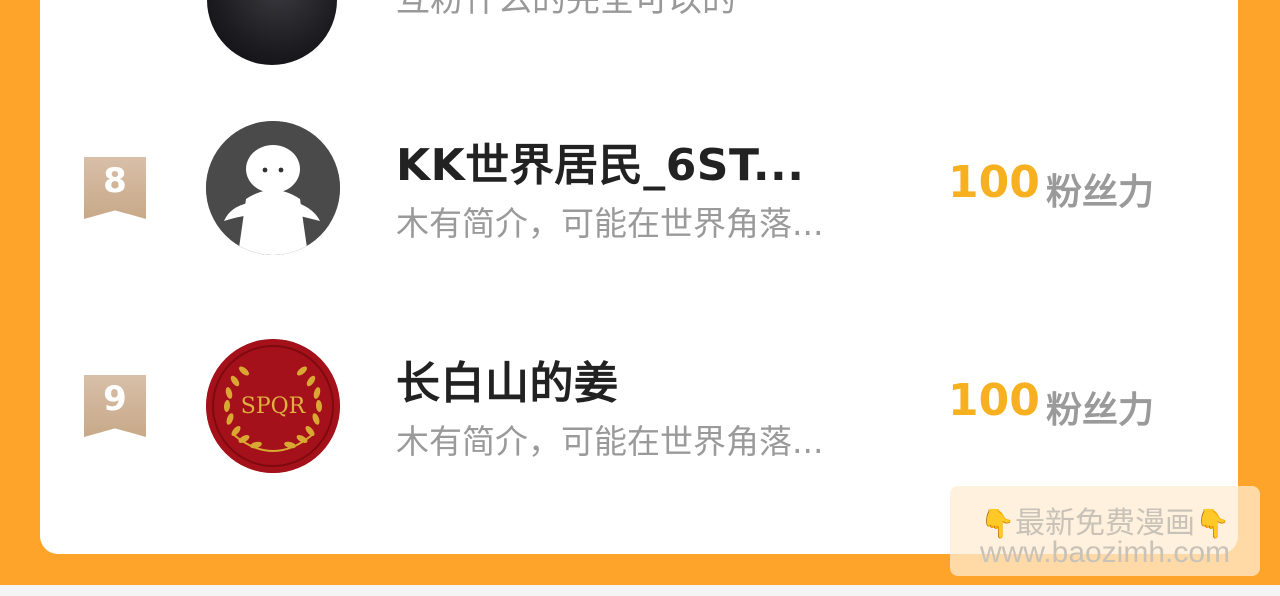 Image resolution: width=1280 pixels, height=596 pixels. I want to click on spqr-laurel-avatar: SPQR, so click(273, 406).